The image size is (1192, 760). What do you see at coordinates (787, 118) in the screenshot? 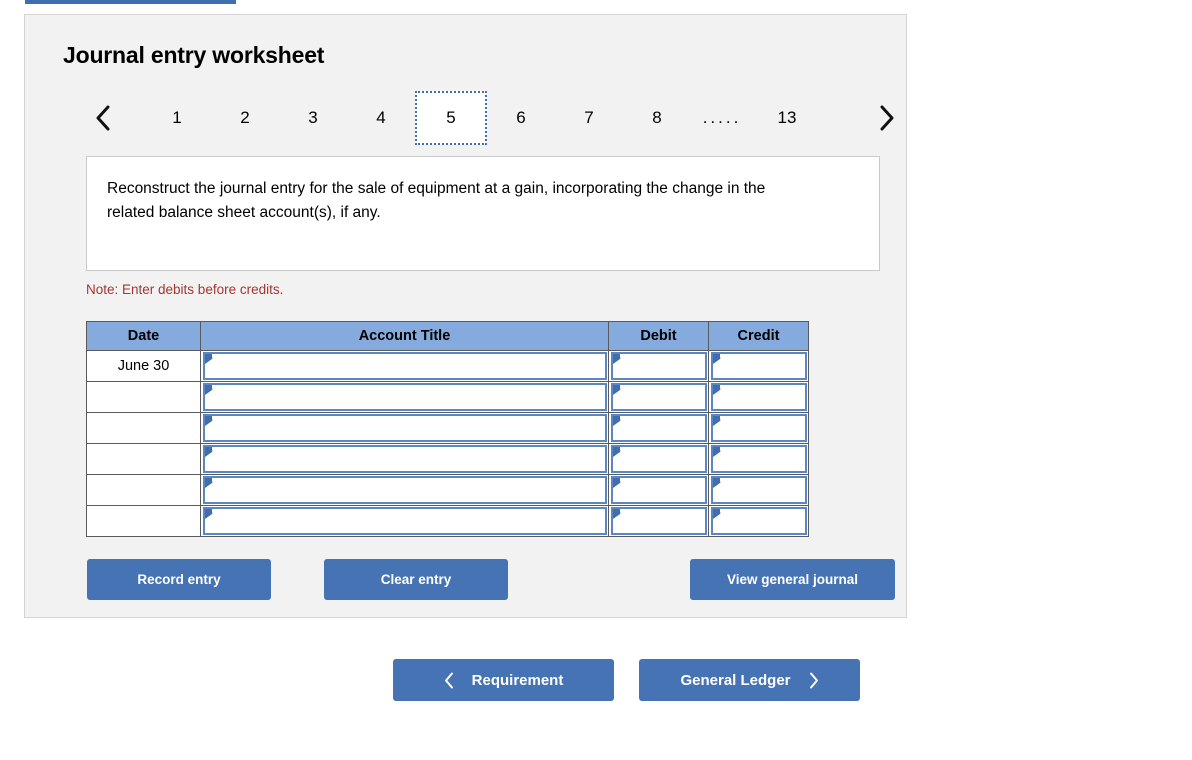
I see `pager-tab-13: 13` at bounding box center [787, 118].